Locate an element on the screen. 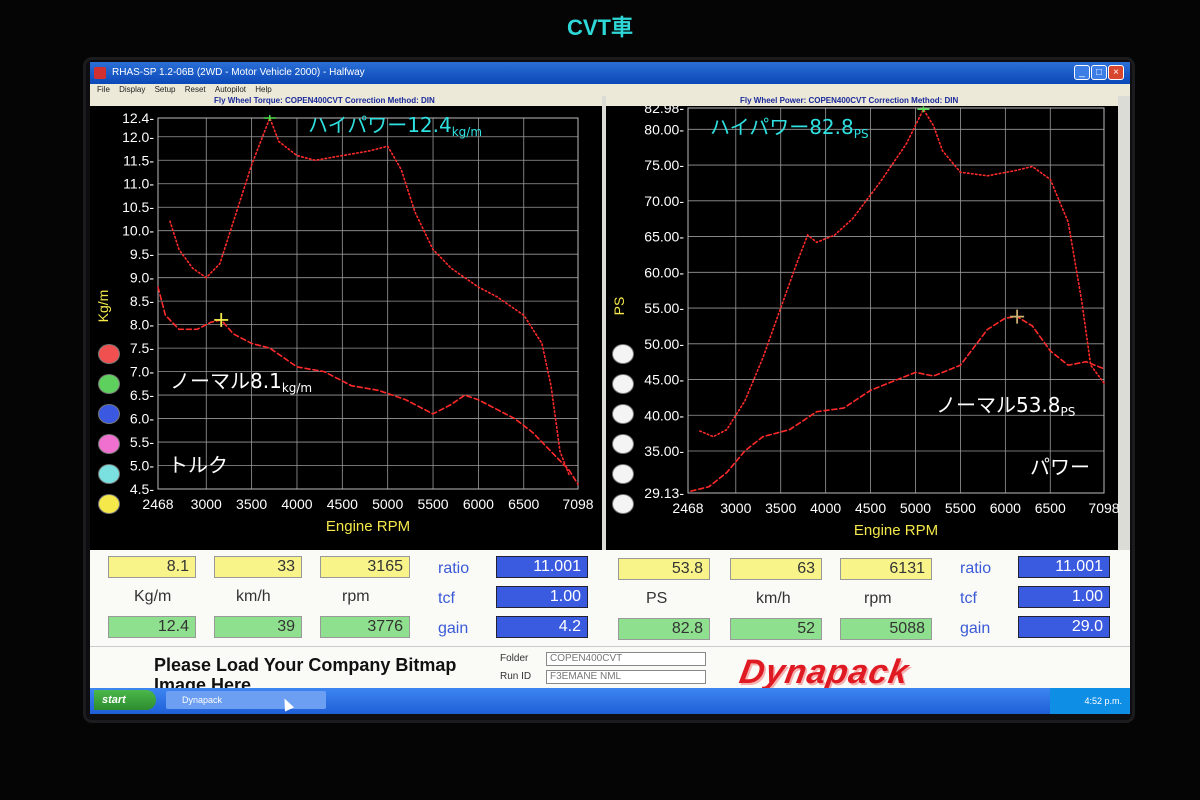  torque-ytick-16: 12.4- is located at coordinates (138, 118).